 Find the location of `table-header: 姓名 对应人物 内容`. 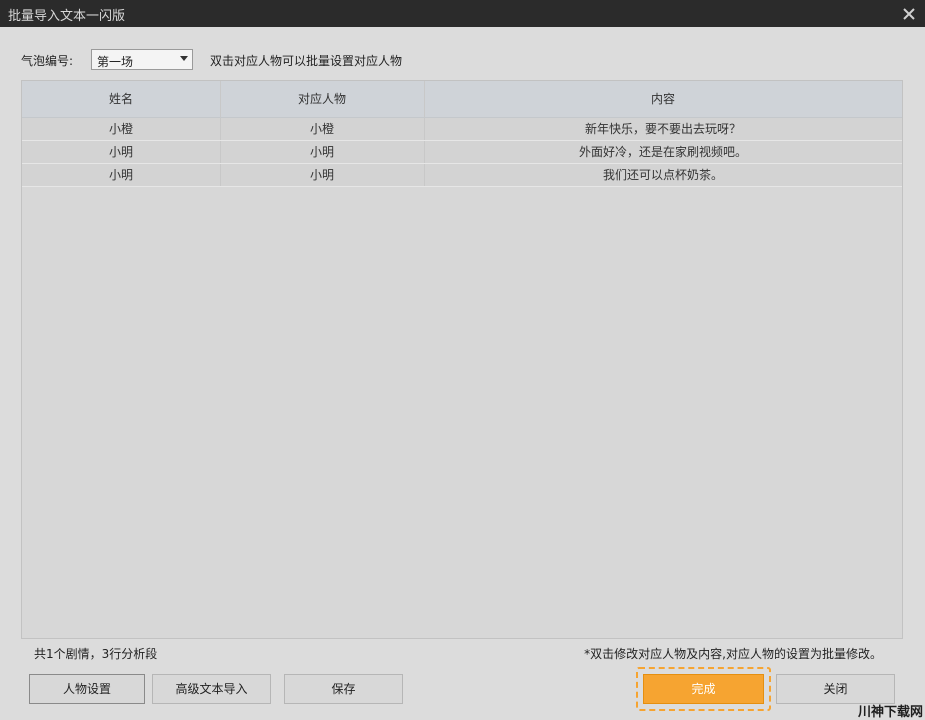

table-header: 姓名 对应人物 内容 is located at coordinates (462, 99).